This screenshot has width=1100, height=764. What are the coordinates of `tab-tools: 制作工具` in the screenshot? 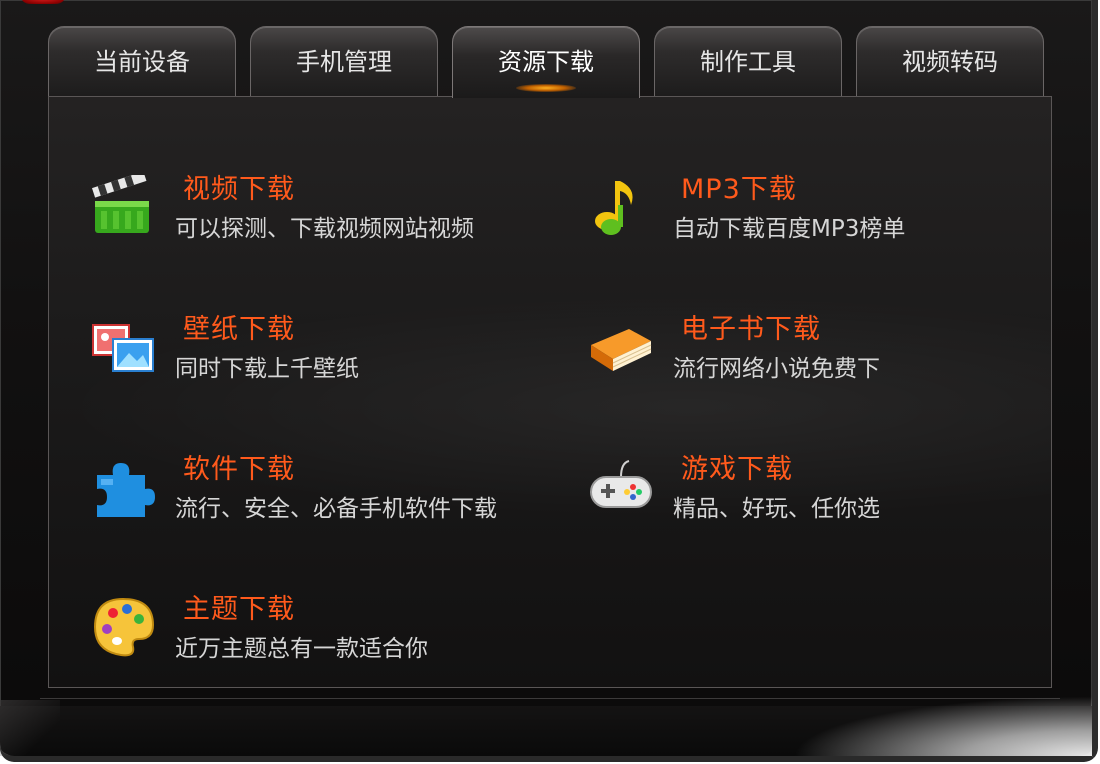 It's located at (748, 61).